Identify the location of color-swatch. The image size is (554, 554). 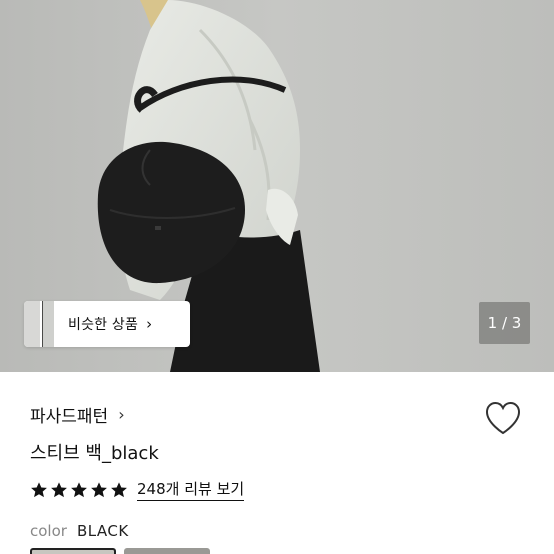
(167, 551).